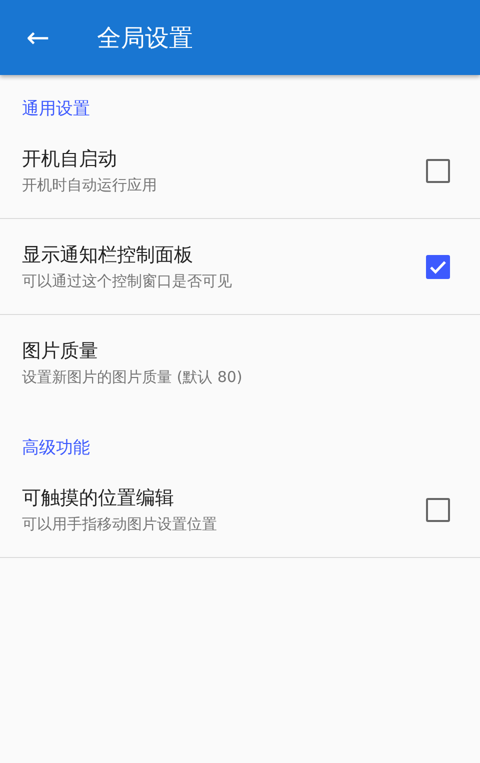 Image resolution: width=480 pixels, height=763 pixels. Describe the element at coordinates (56, 109) in the screenshot. I see `section-header: 通用设置` at that location.